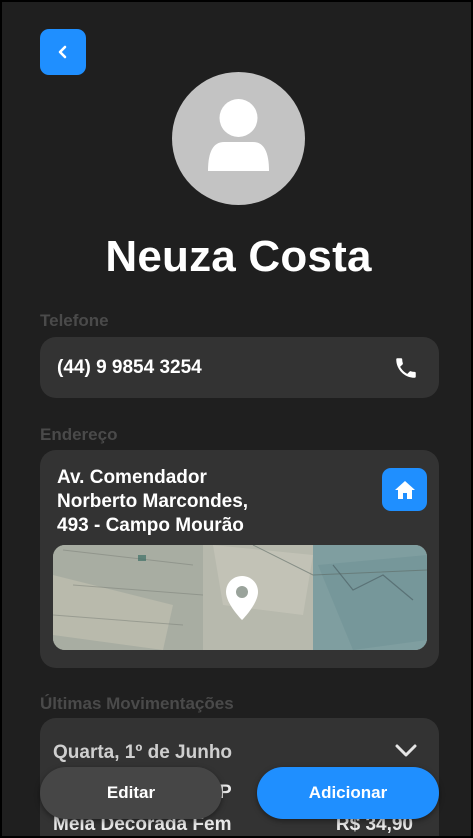 Image resolution: width=473 pixels, height=838 pixels. I want to click on chevron-left-icon, so click(62, 52).